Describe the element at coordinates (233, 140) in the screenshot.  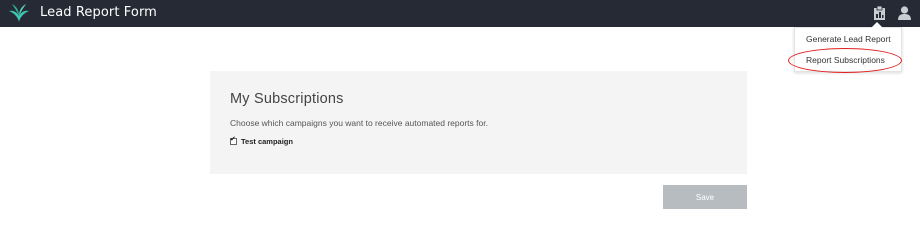
I see `campaign-checkbox` at that location.